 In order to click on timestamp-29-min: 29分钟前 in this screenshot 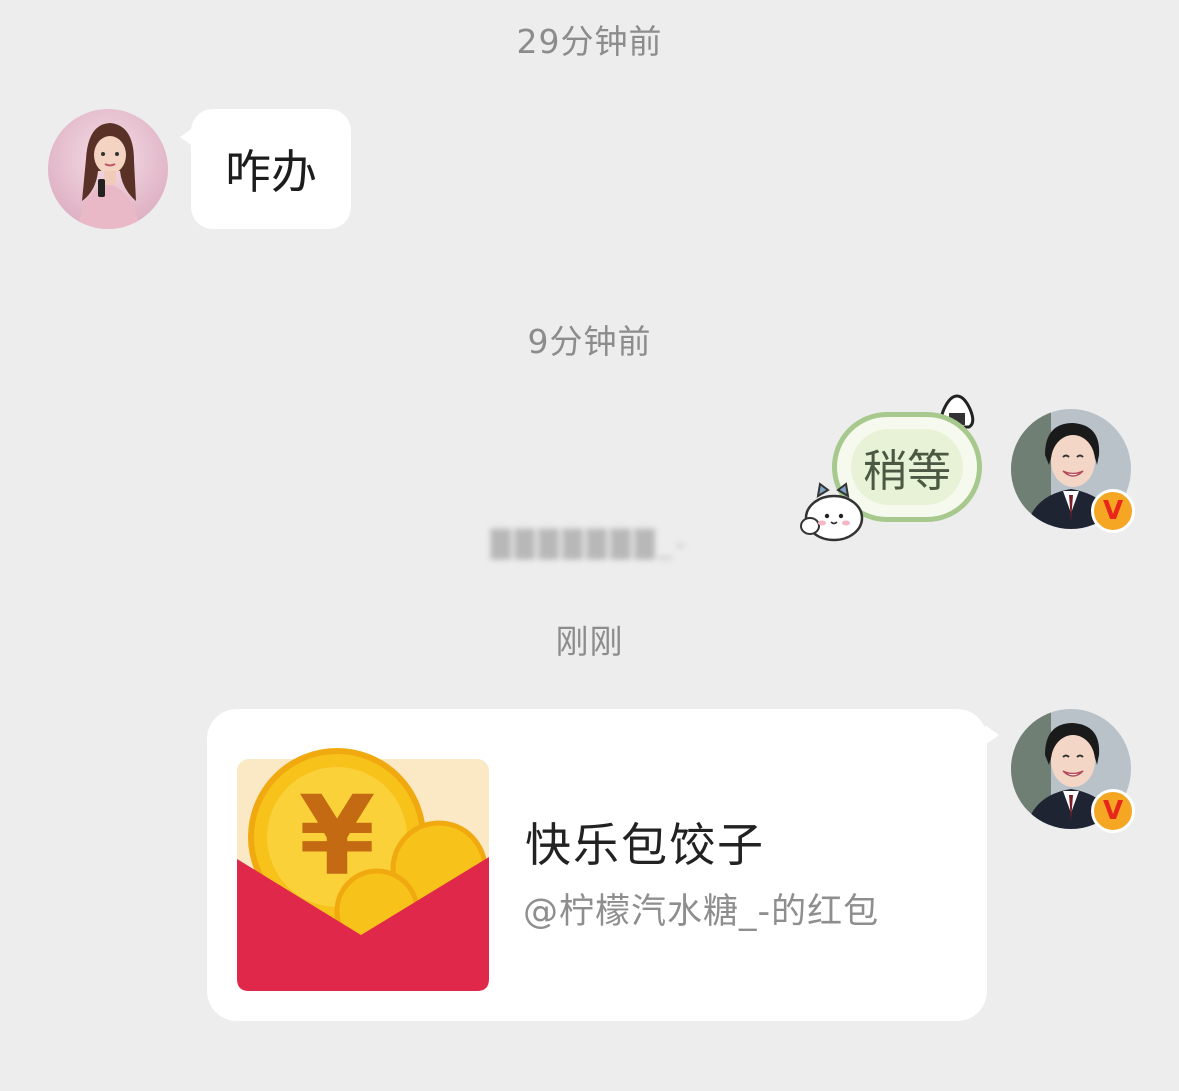, I will do `click(589, 41)`.